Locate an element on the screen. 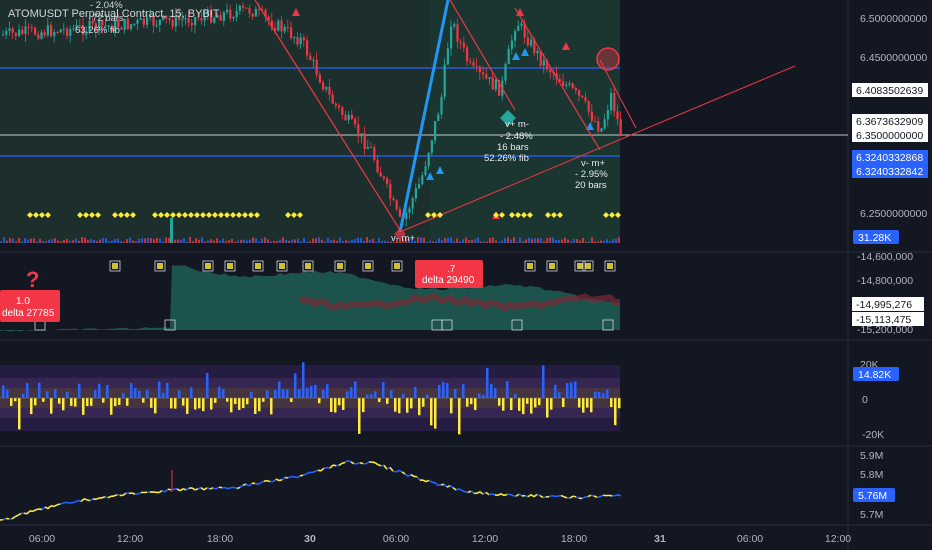 The image size is (932, 550). bottom-annotation-label: v- m+ is located at coordinates (403, 238).